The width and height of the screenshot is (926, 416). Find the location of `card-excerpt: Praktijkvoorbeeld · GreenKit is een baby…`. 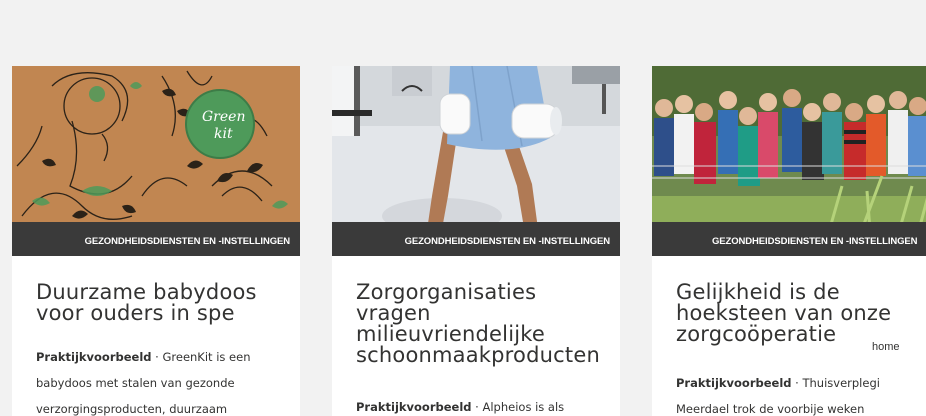

card-excerpt: Praktijkvoorbeeld · GreenKit is een baby… is located at coordinates (143, 383).